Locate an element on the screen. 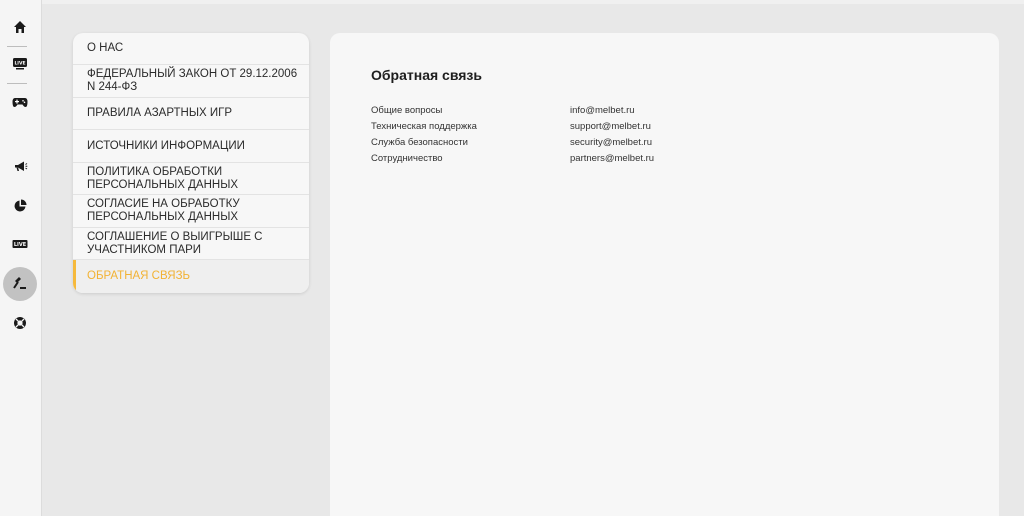 This screenshot has width=1024, height=516. menu-item-info-sources: ИСТОЧНИКИ ИНФОРМАЦИИ is located at coordinates (191, 146).